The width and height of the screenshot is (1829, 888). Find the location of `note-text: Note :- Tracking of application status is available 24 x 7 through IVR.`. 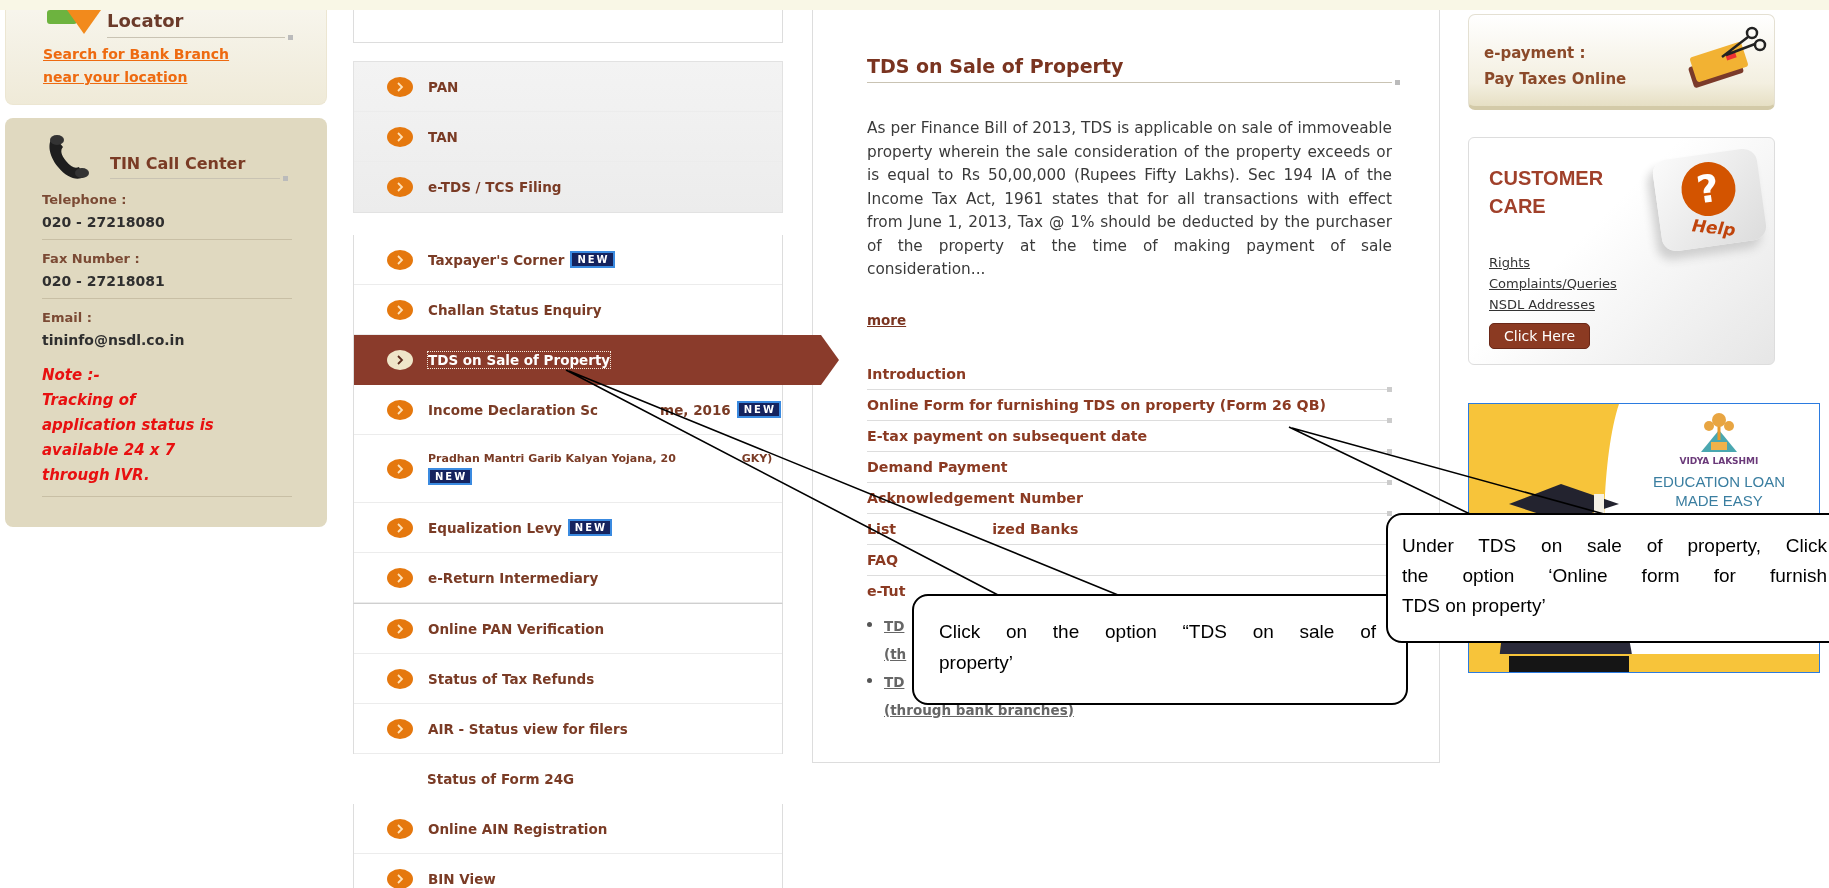

note-text: Note :- Tracking of application status is available 24 x 7 through IVR. is located at coordinates (167, 430).